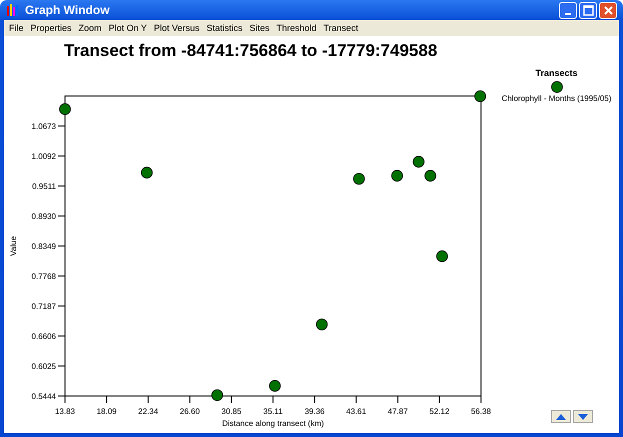 Image resolution: width=623 pixels, height=437 pixels. Describe the element at coordinates (568, 10) in the screenshot. I see `minimize-button` at that location.